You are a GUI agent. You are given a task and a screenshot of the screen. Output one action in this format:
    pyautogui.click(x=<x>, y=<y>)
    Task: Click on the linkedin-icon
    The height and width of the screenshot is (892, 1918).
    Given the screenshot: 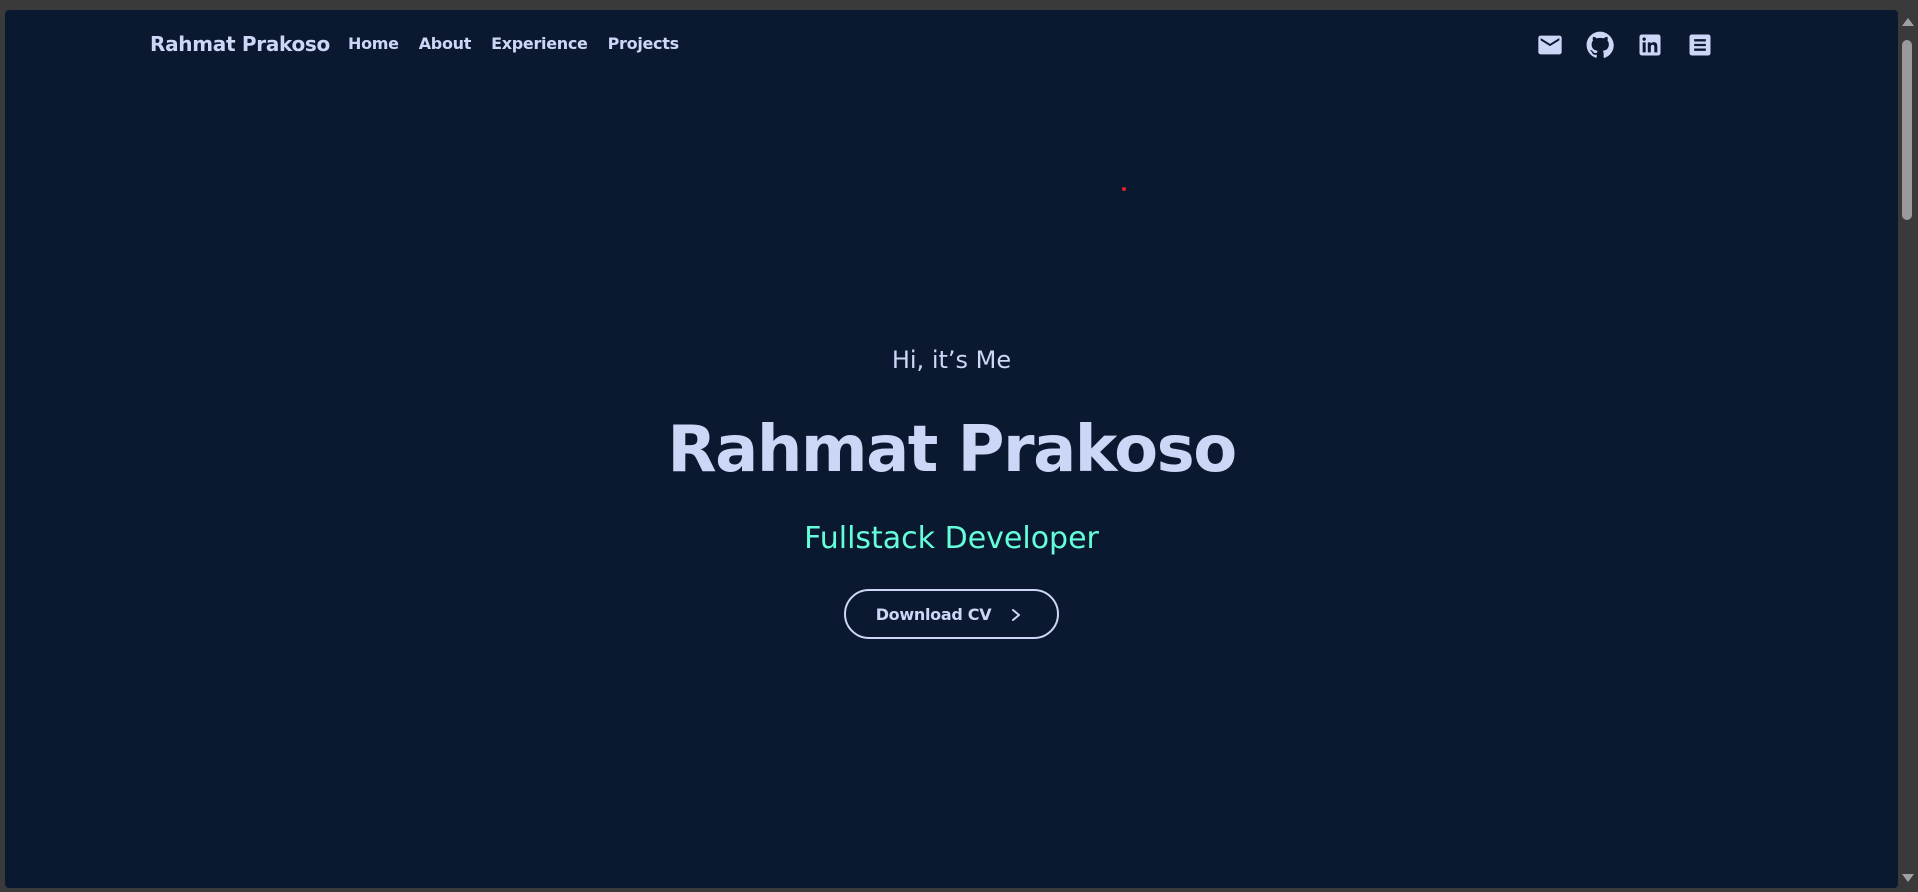 What is the action you would take?
    pyautogui.click(x=1650, y=45)
    